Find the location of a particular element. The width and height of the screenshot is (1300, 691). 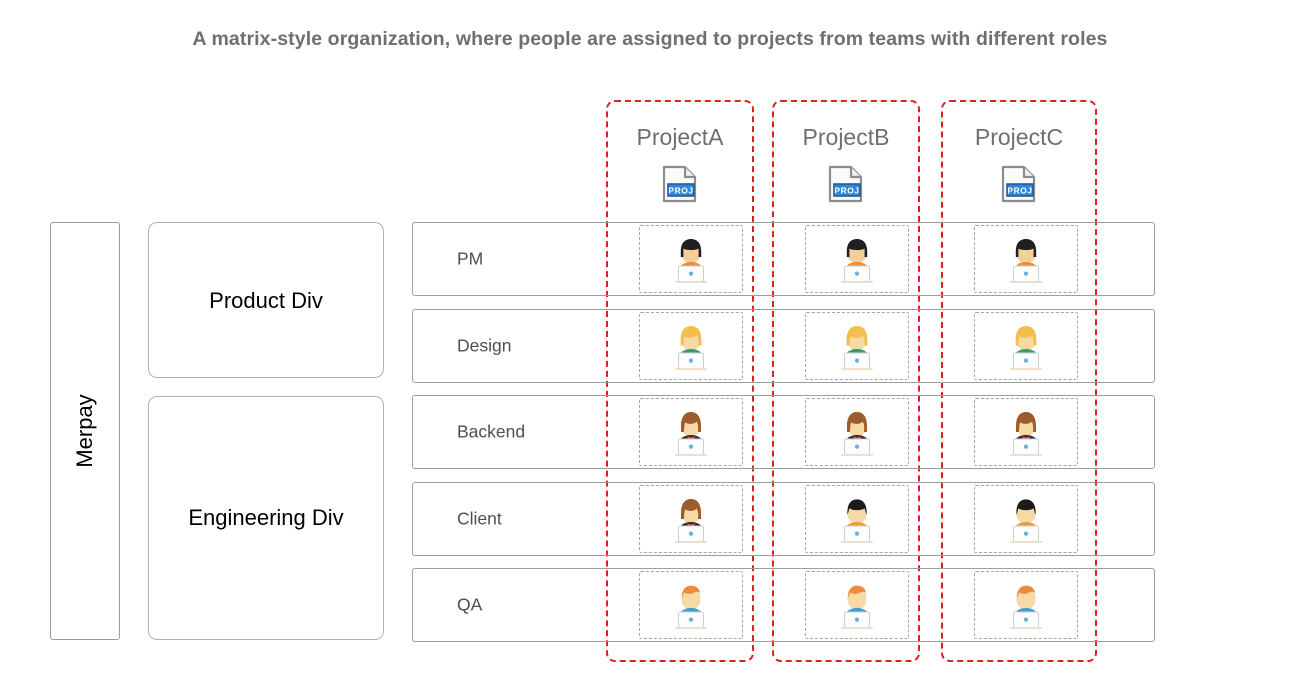

division-label: Engineering Div is located at coordinates (266, 517).